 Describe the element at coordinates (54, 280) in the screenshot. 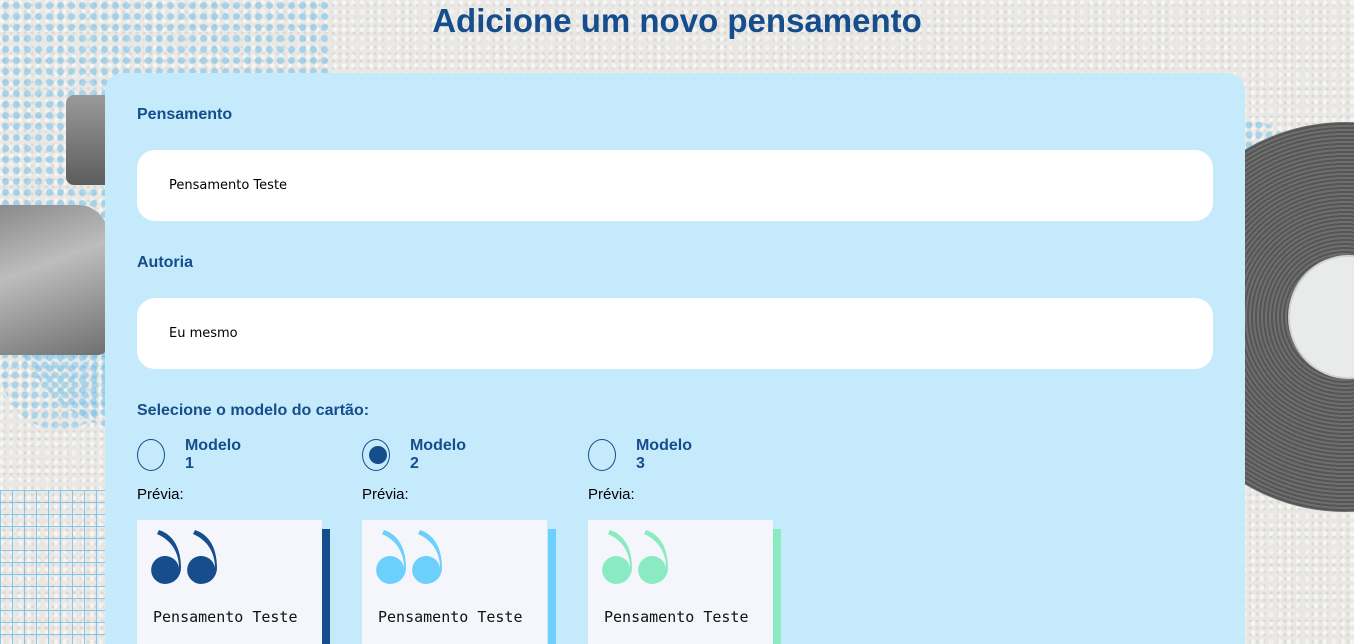

I see `jeans-illustration` at that location.